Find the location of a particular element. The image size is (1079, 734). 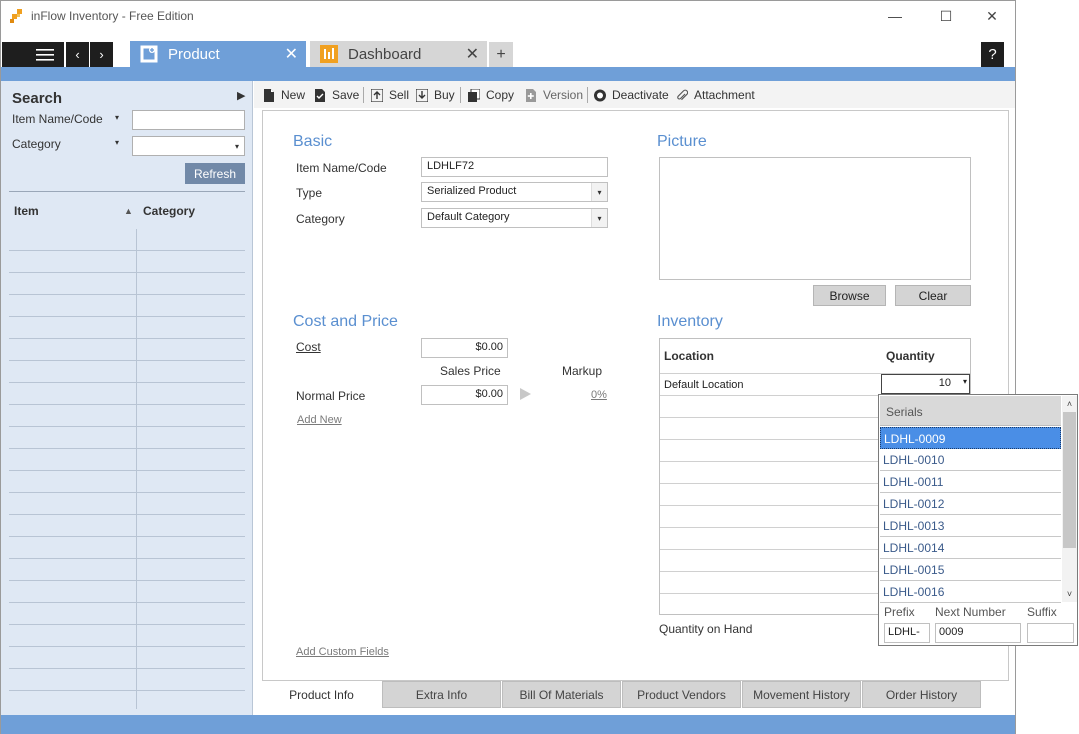

play-arrow-icon is located at coordinates (525, 394).